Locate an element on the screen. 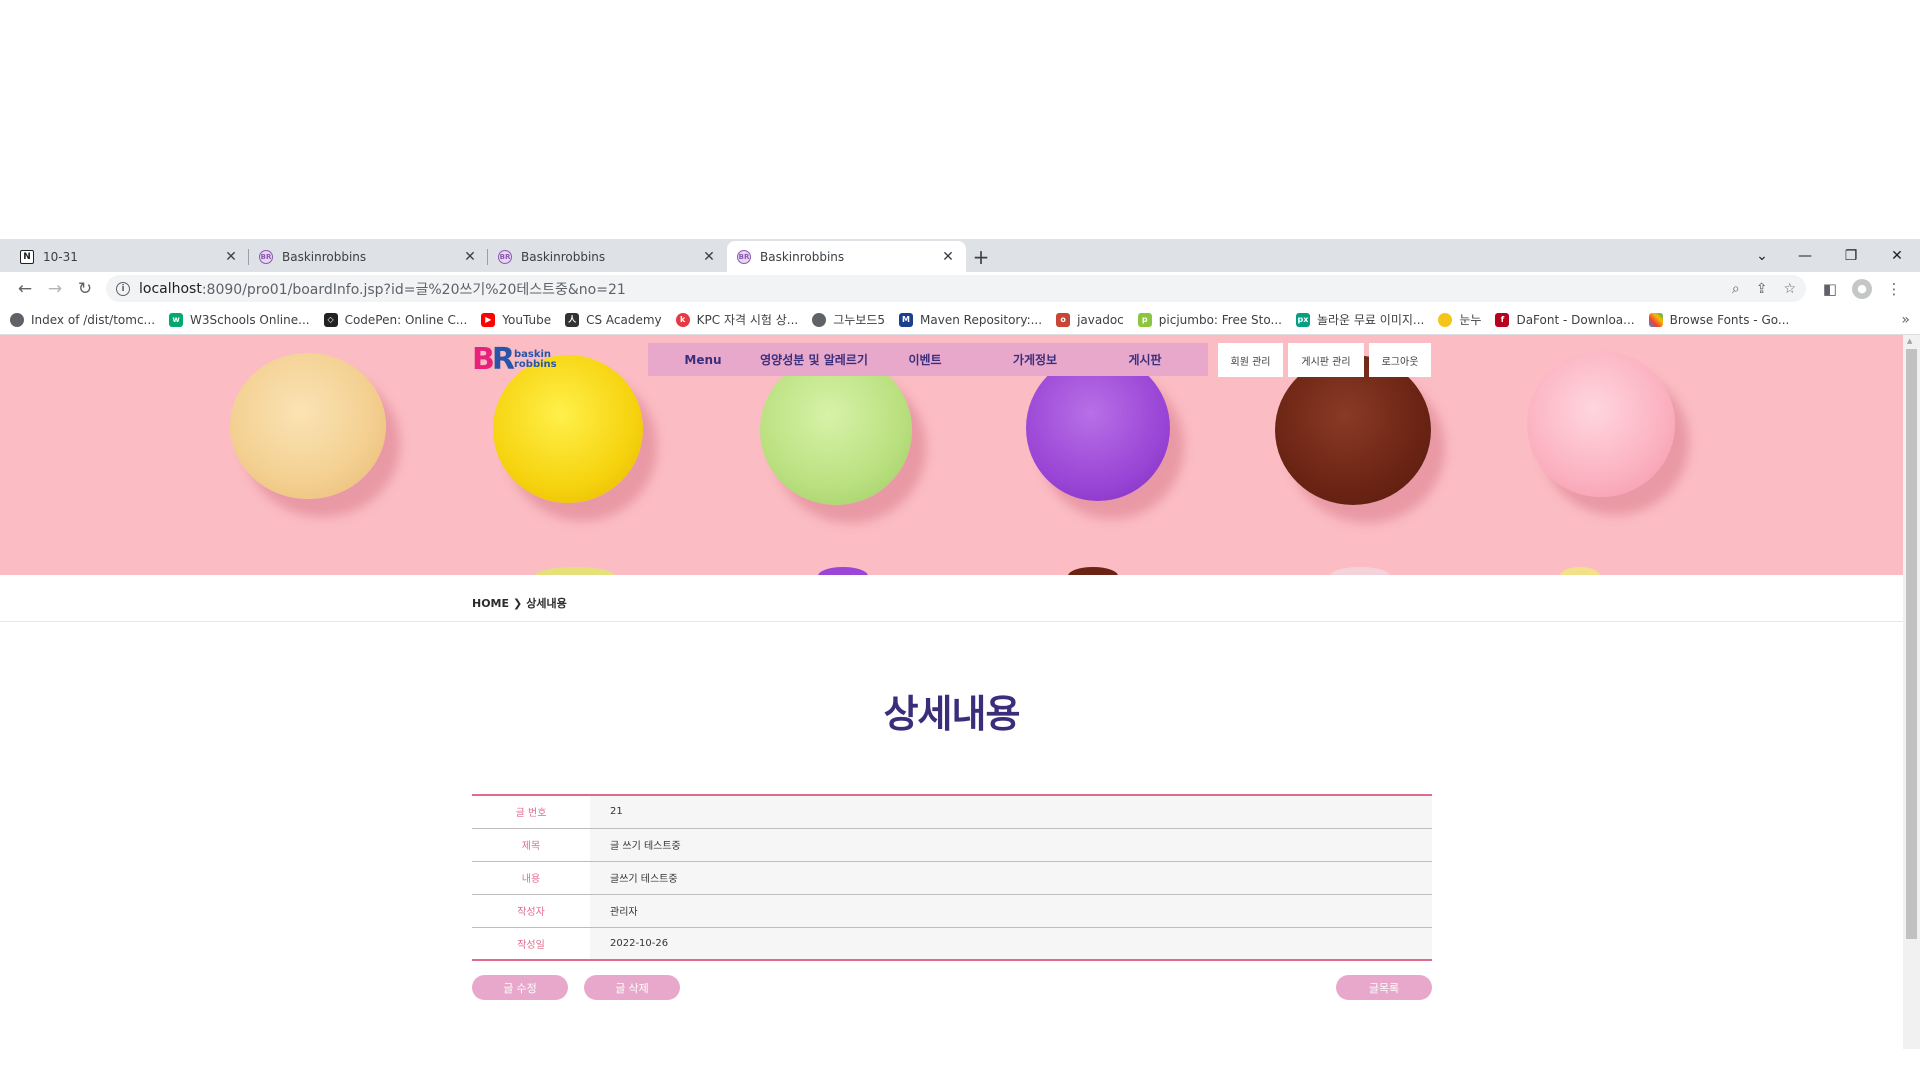  table-row: 제목 글 쓰기 테스트중 is located at coordinates (952, 844).